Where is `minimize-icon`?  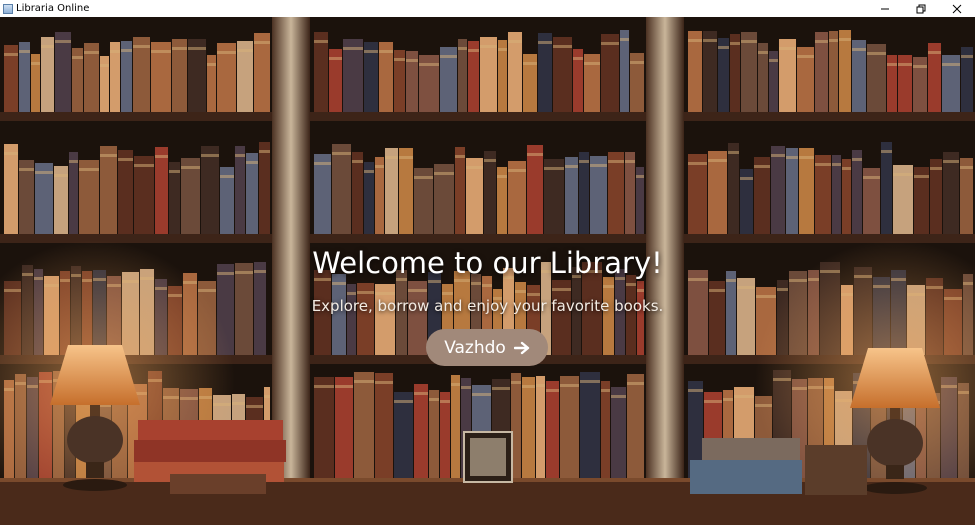
minimize-icon is located at coordinates (885, 8).